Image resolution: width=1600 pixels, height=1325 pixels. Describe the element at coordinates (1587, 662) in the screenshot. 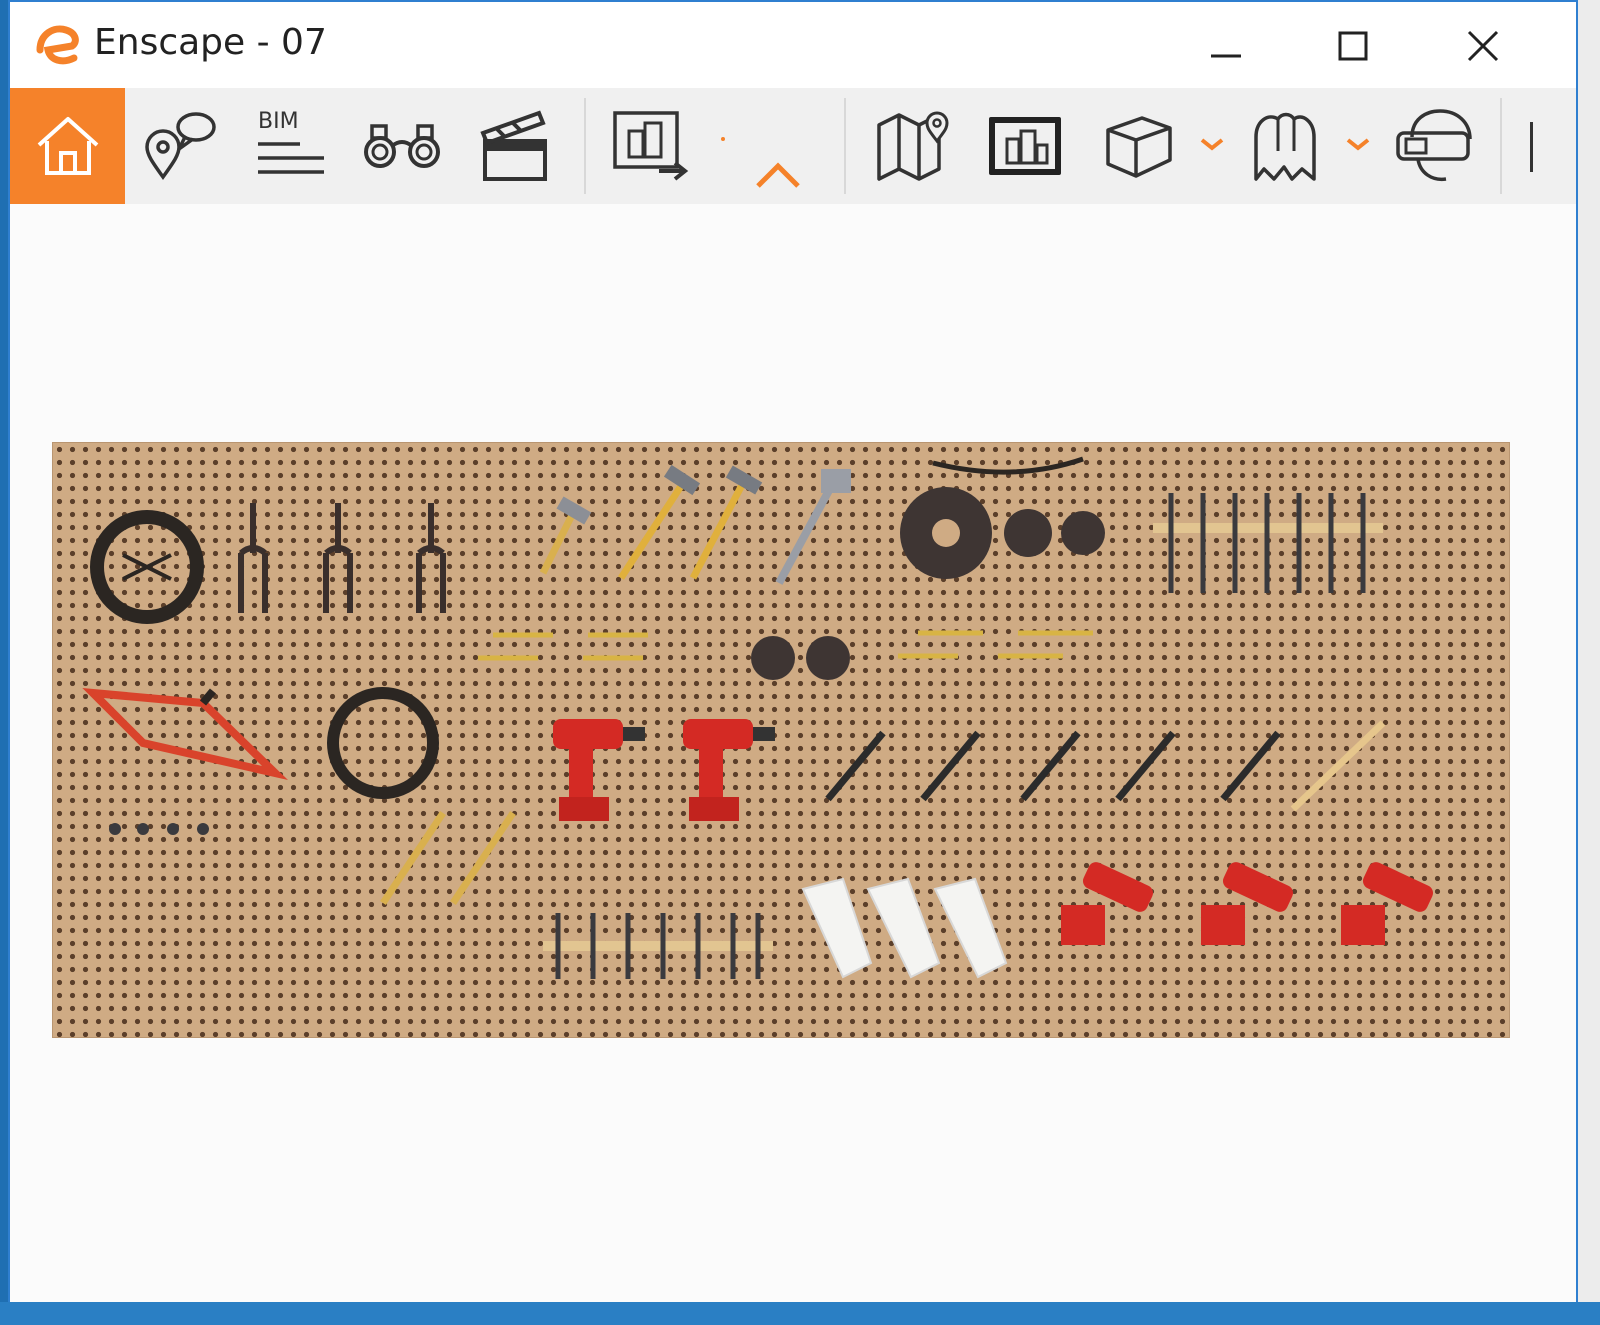

I see `desktop-background` at that location.